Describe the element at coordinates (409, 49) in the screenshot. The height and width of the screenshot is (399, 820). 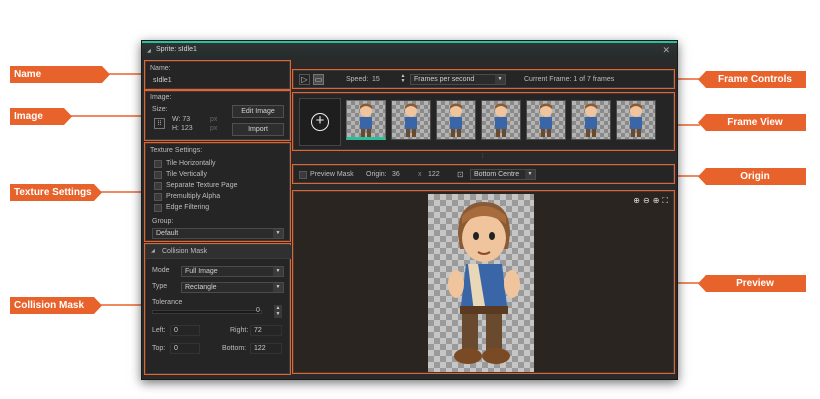
I see `title-bar: ◢ Sprite: sIdle1 ✕` at that location.